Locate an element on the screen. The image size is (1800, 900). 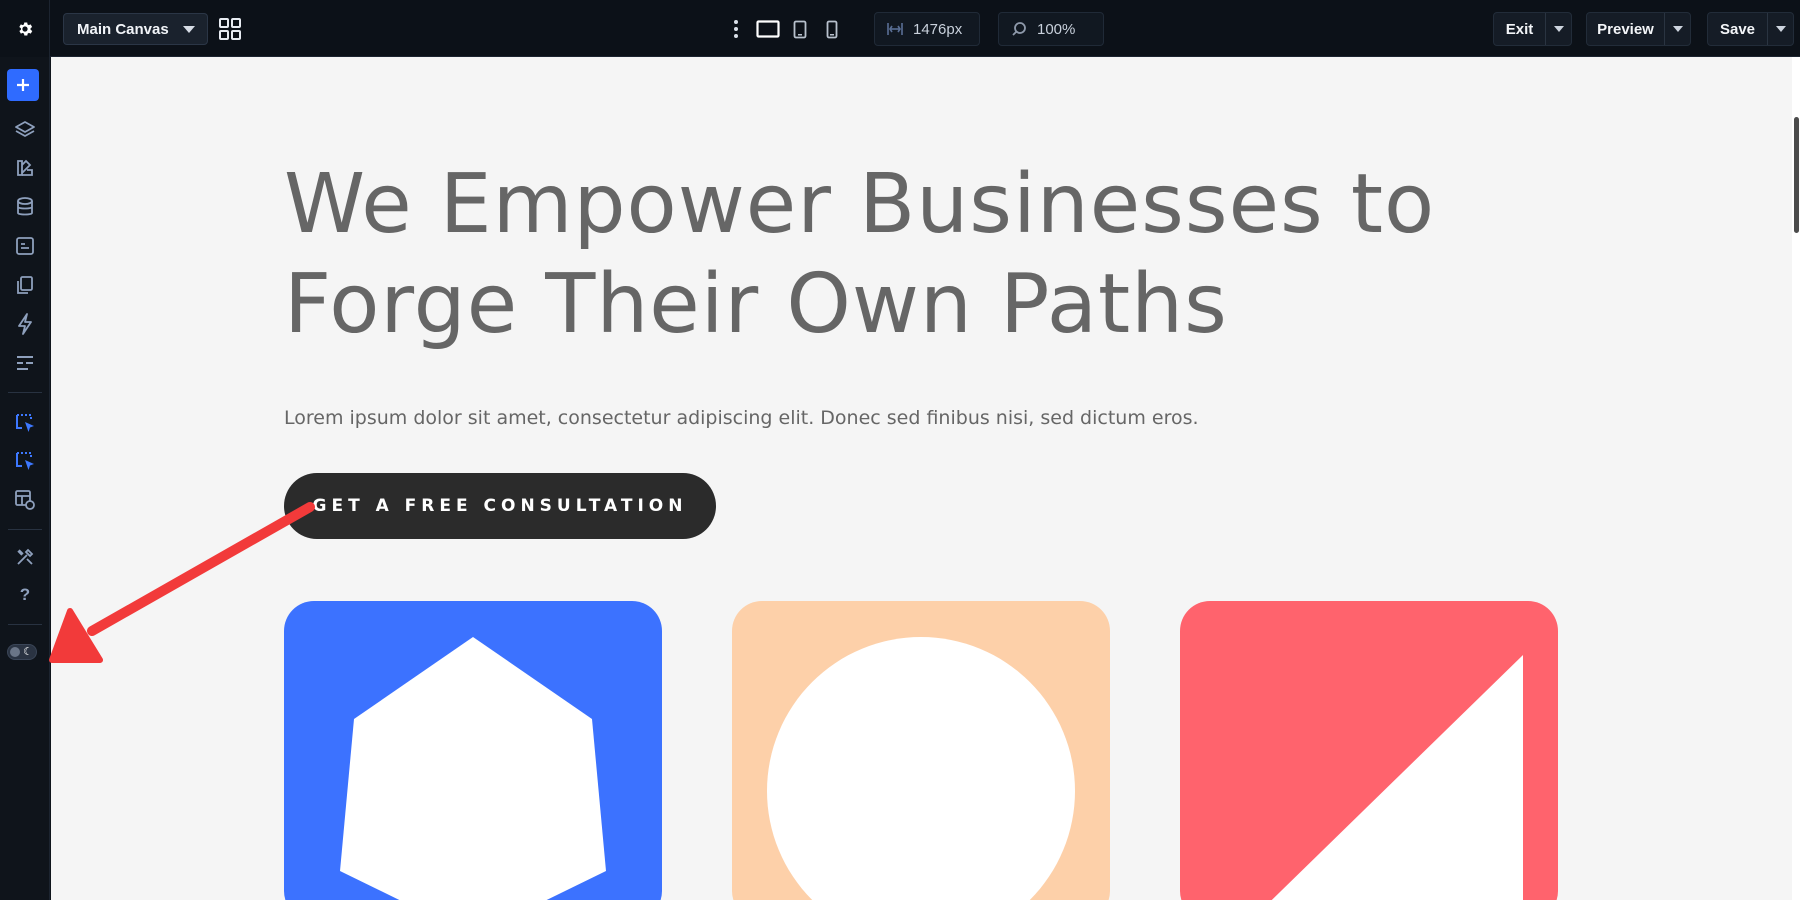
template-settings-icon is located at coordinates (25, 500).